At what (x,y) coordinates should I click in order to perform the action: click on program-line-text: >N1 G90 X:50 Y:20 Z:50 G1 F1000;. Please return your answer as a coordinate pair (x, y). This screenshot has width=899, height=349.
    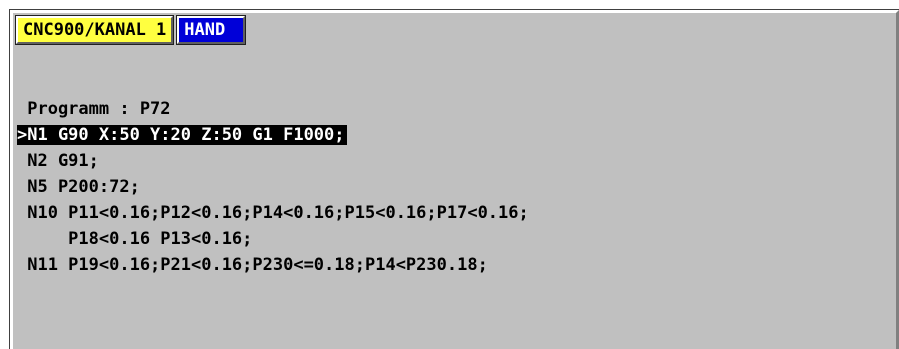
    Looking at the image, I should click on (182, 135).